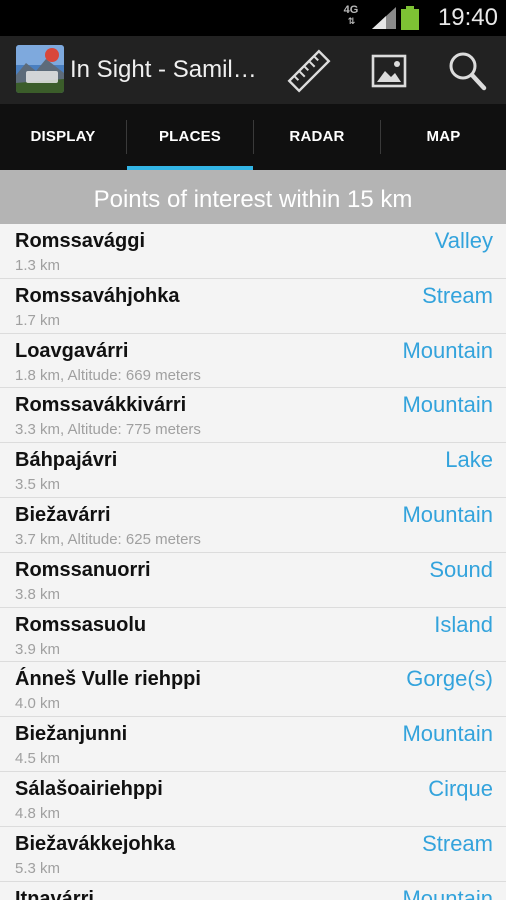 The width and height of the screenshot is (506, 900). Describe the element at coordinates (89, 788) in the screenshot. I see `place-name: Sálašoairiehppi` at that location.